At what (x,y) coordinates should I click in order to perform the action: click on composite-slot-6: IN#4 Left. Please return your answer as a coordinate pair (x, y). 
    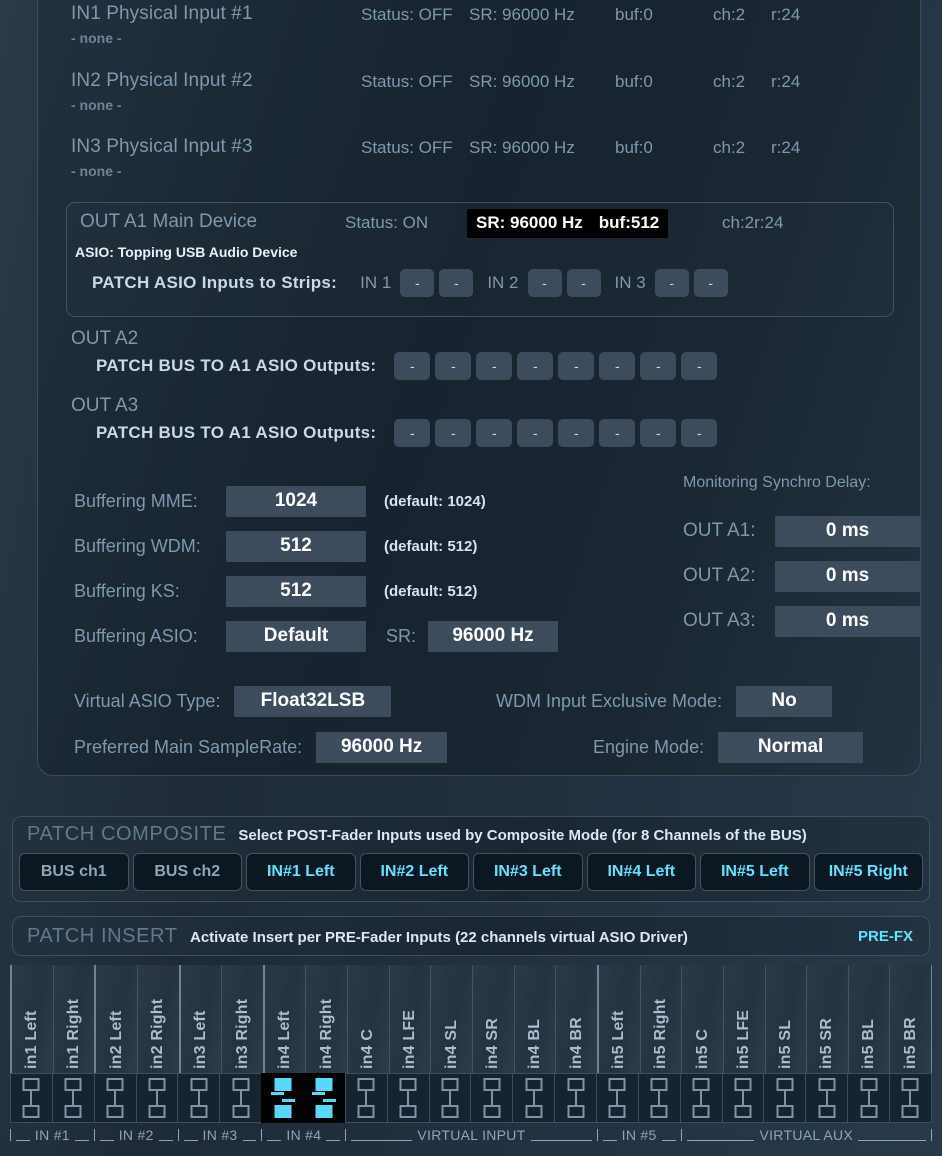
    Looking at the image, I should click on (641, 872).